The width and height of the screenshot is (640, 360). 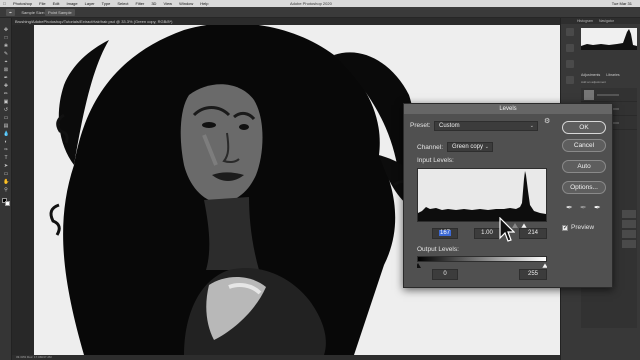 What do you see at coordinates (6, 182) in the screenshot?
I see `hand-tool-icon: ✋` at bounding box center [6, 182].